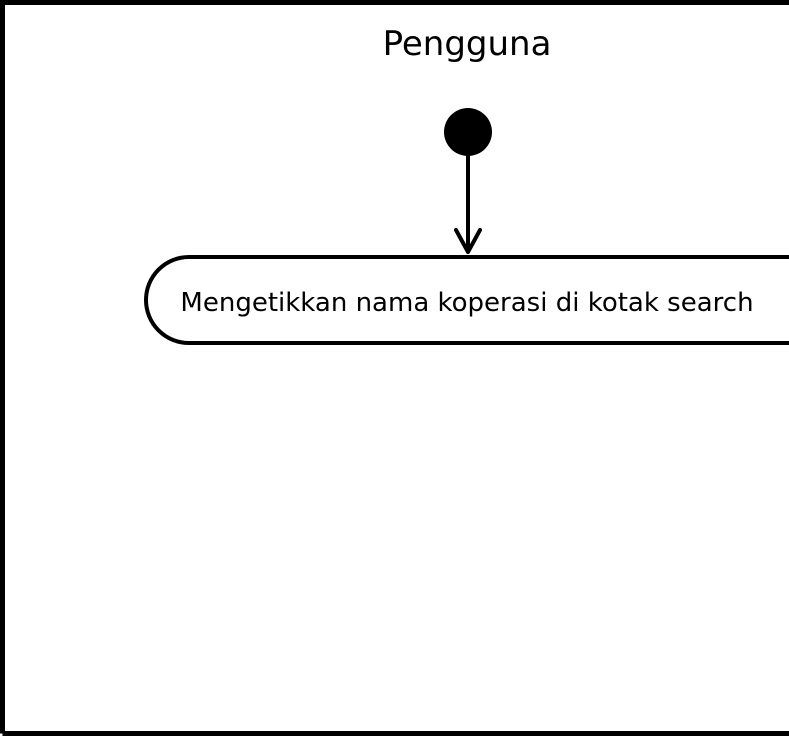 The height and width of the screenshot is (736, 789). I want to click on control-flow-arrow, so click(468, 204).